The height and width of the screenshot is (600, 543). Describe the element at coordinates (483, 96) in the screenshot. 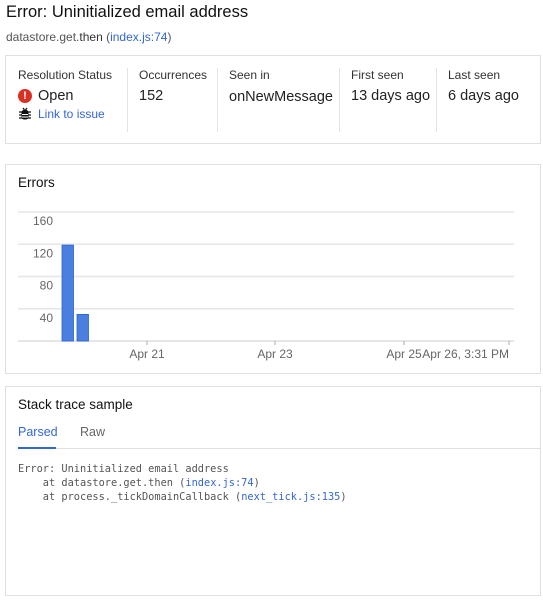

I see `value: 6 days ago` at that location.